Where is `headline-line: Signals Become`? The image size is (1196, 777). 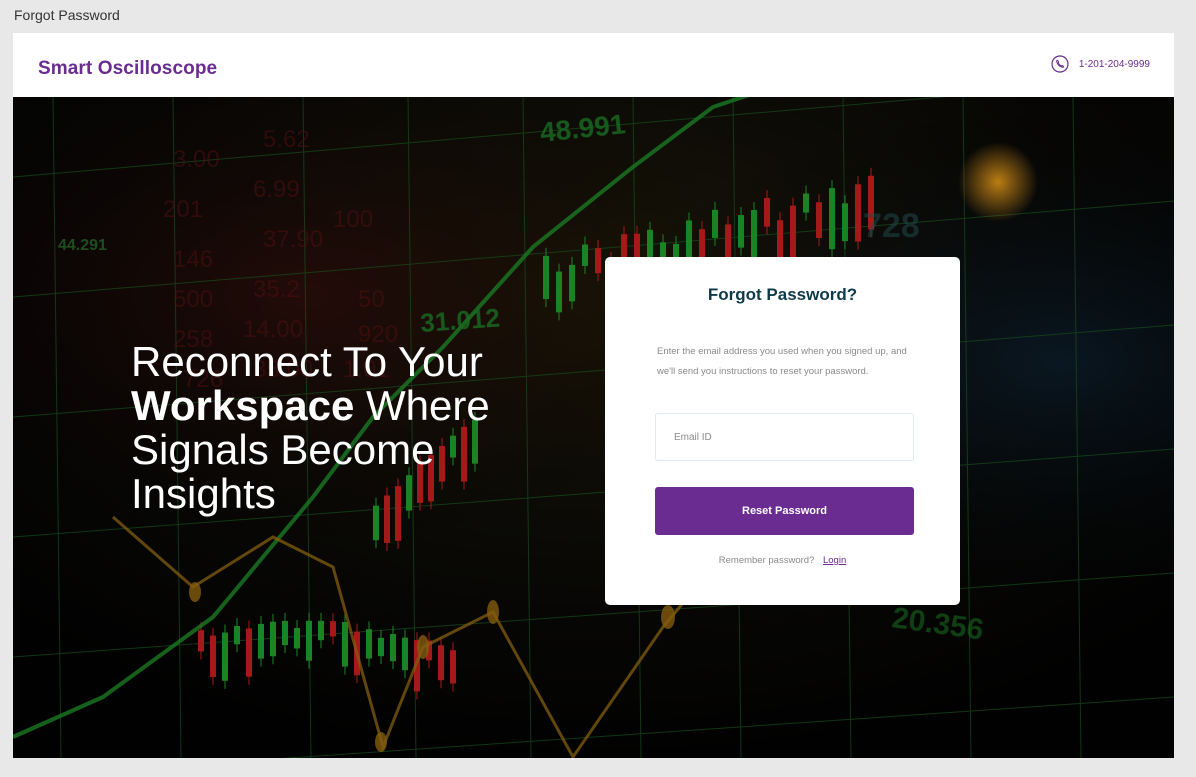
headline-line: Signals Become is located at coordinates (283, 449).